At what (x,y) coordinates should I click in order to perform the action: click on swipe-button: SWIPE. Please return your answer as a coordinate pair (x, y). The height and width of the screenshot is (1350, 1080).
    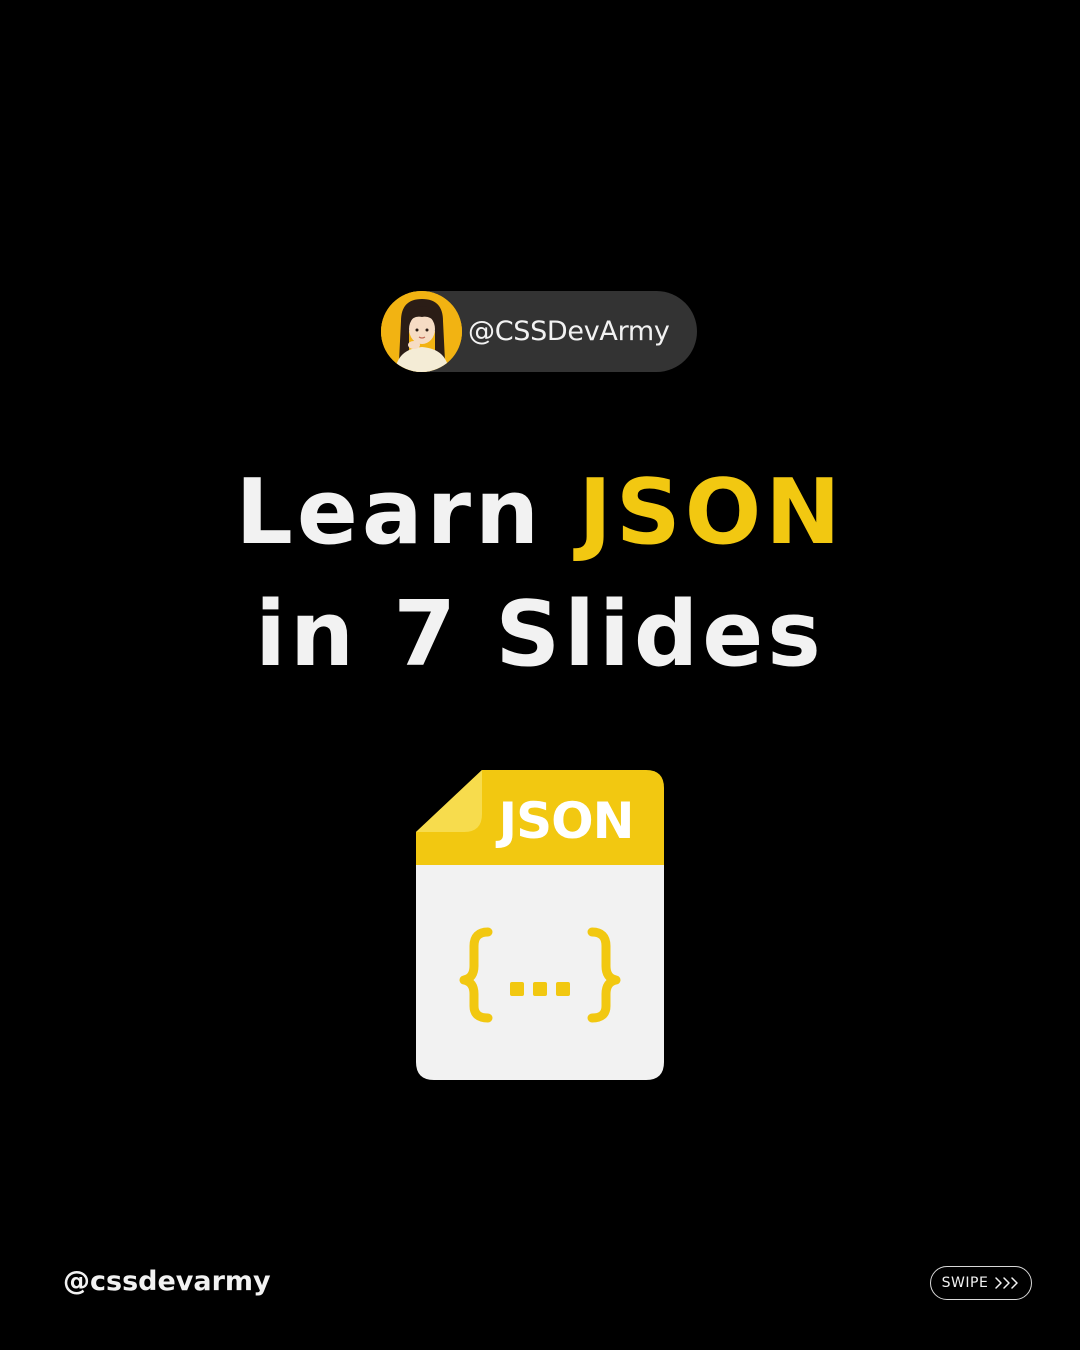
    Looking at the image, I should click on (981, 1283).